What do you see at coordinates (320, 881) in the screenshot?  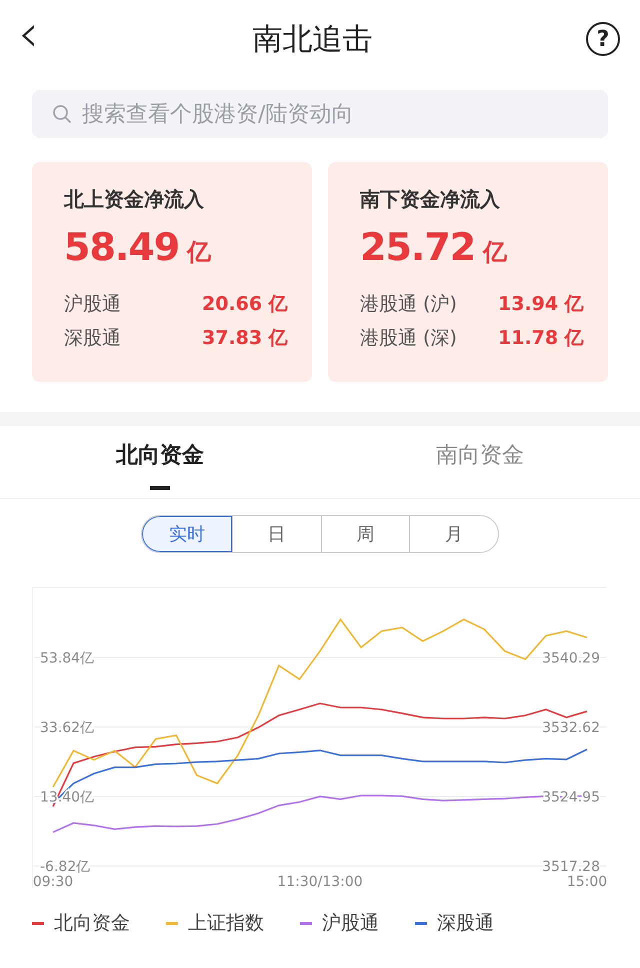 I see `axis-label: 11:30/13:00` at bounding box center [320, 881].